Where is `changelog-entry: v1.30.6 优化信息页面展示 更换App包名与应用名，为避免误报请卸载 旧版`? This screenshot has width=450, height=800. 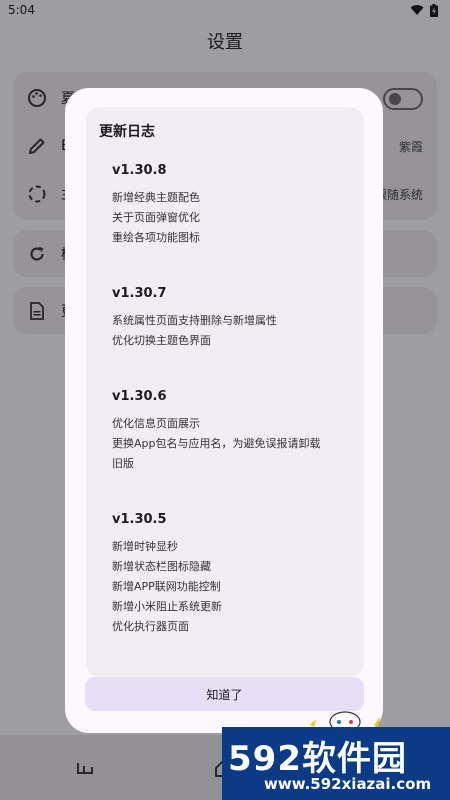
changelog-entry: v1.30.6 优化信息页面展示 更换App包名与应用名，为避免误报请卸载 旧版 is located at coordinates (227, 431).